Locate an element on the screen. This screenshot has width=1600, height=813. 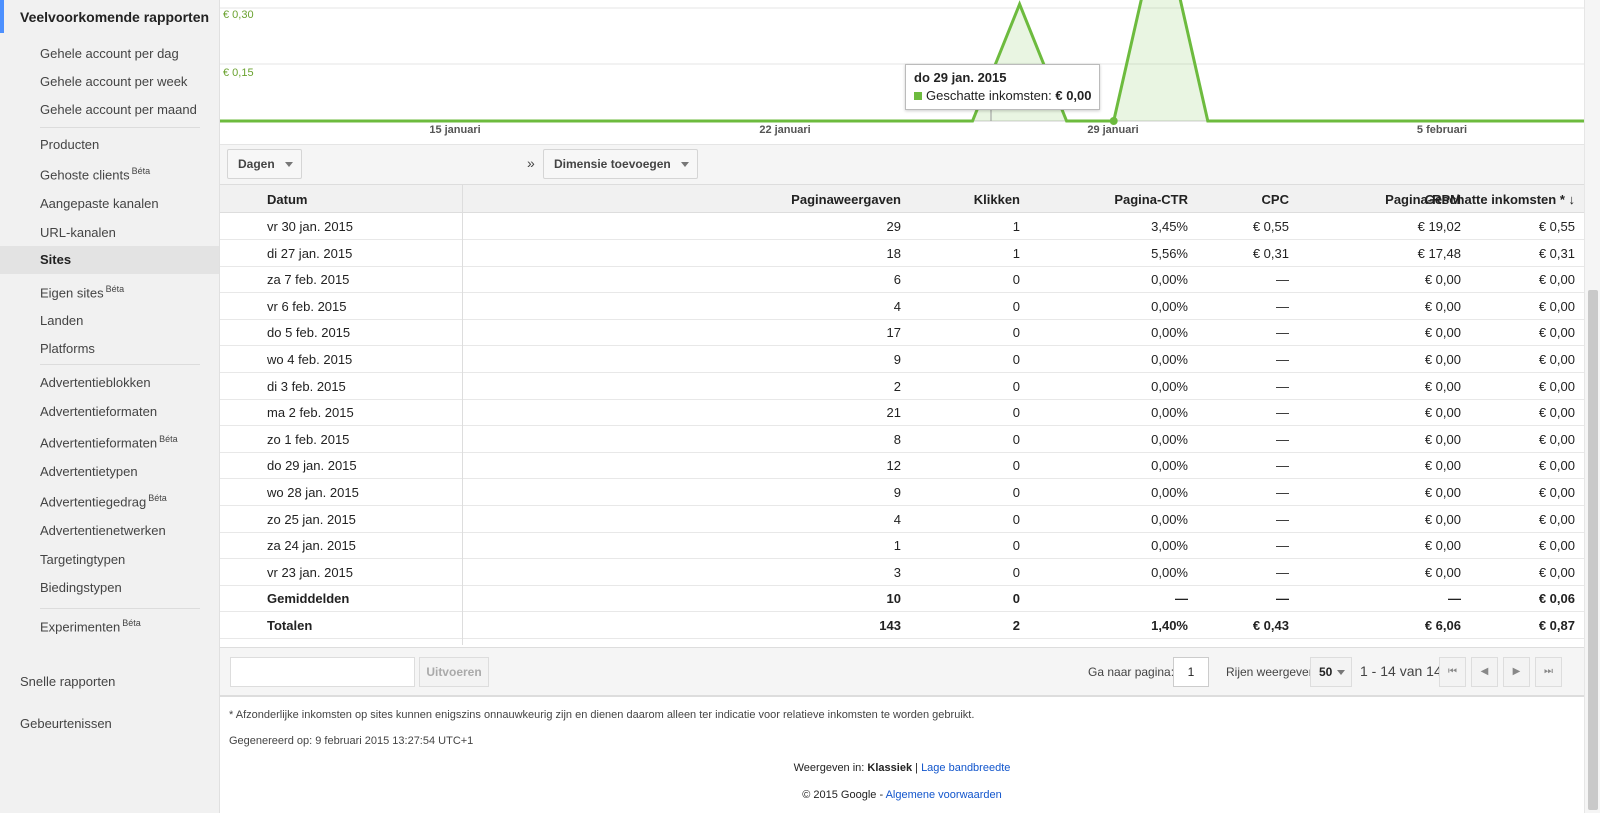
table-cell: za 7 feb. 2015 is located at coordinates (308, 280).